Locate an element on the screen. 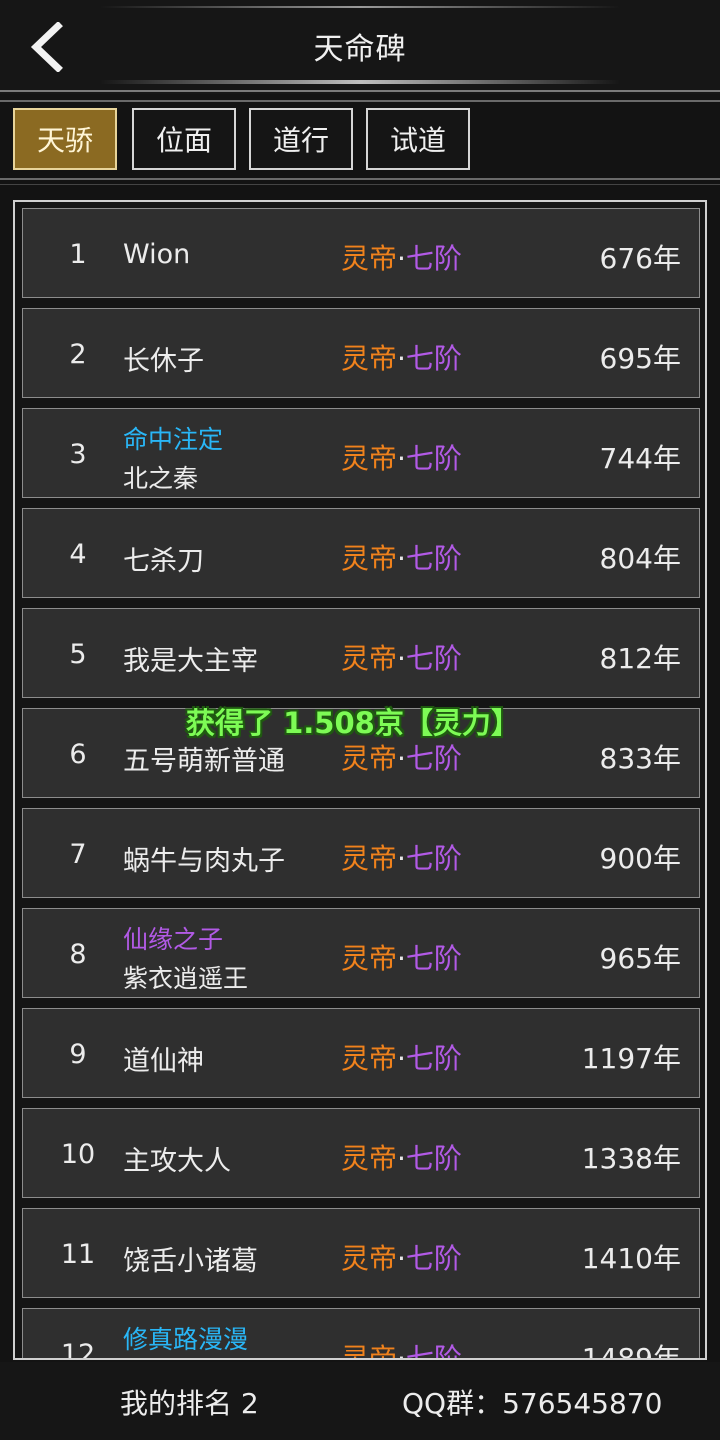  rank-number: 5 is located at coordinates (78, 654).